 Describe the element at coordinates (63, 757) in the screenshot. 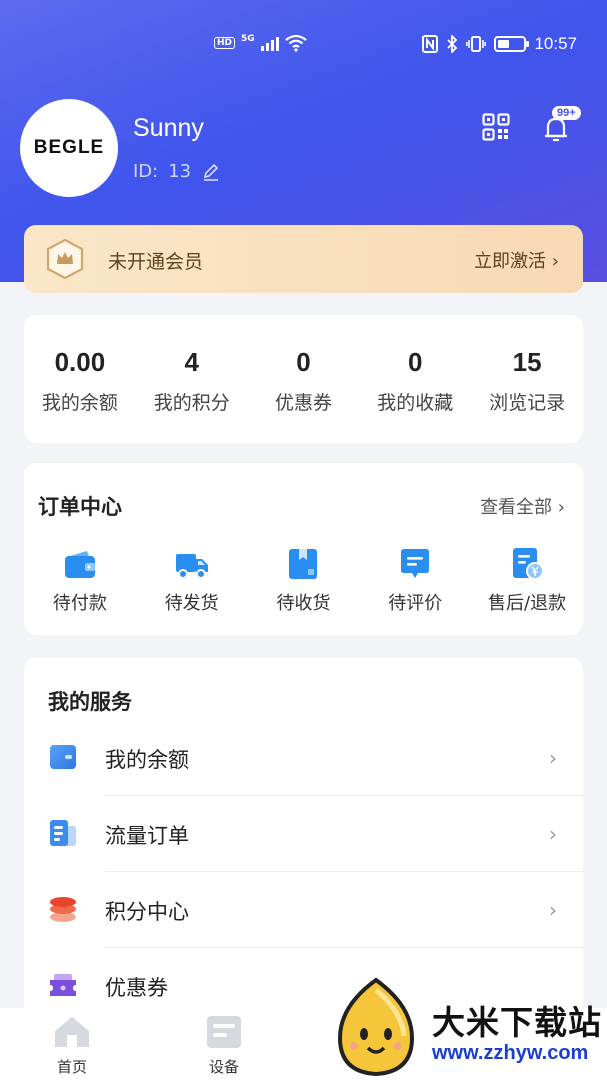

I see `card-icon` at that location.